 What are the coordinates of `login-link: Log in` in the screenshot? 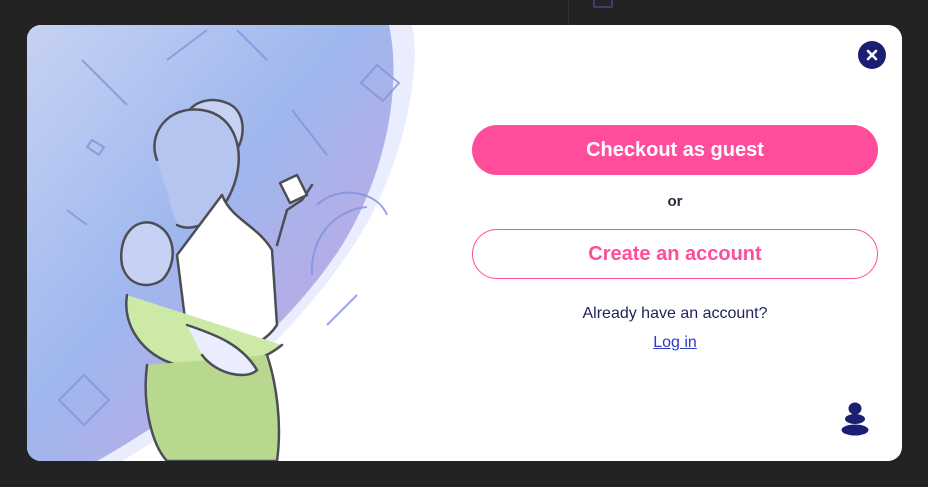 It's located at (675, 343).